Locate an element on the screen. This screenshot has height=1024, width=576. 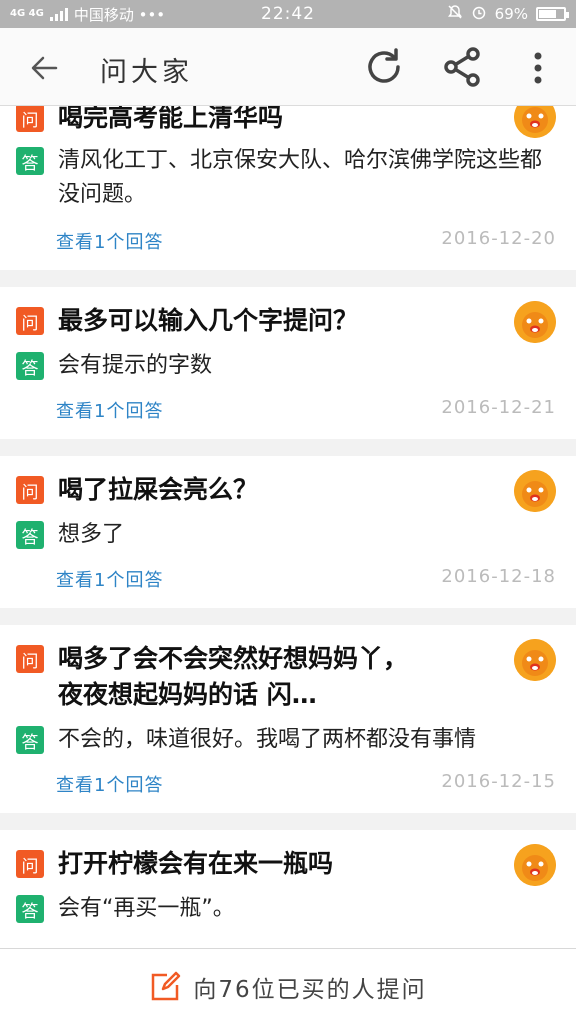
back-button is located at coordinates (44, 68).